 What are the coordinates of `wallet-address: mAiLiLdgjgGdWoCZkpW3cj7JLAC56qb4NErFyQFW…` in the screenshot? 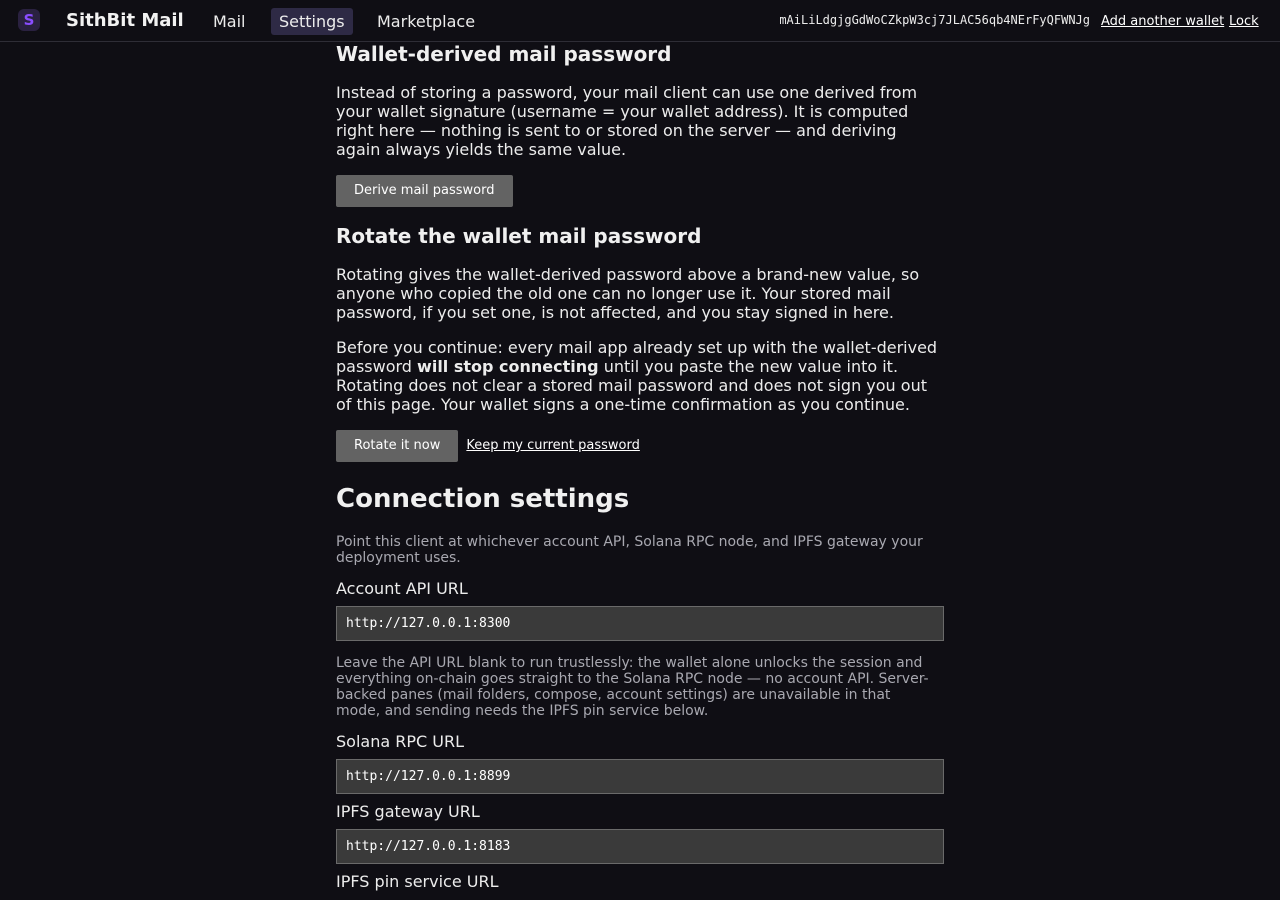 It's located at (934, 20).